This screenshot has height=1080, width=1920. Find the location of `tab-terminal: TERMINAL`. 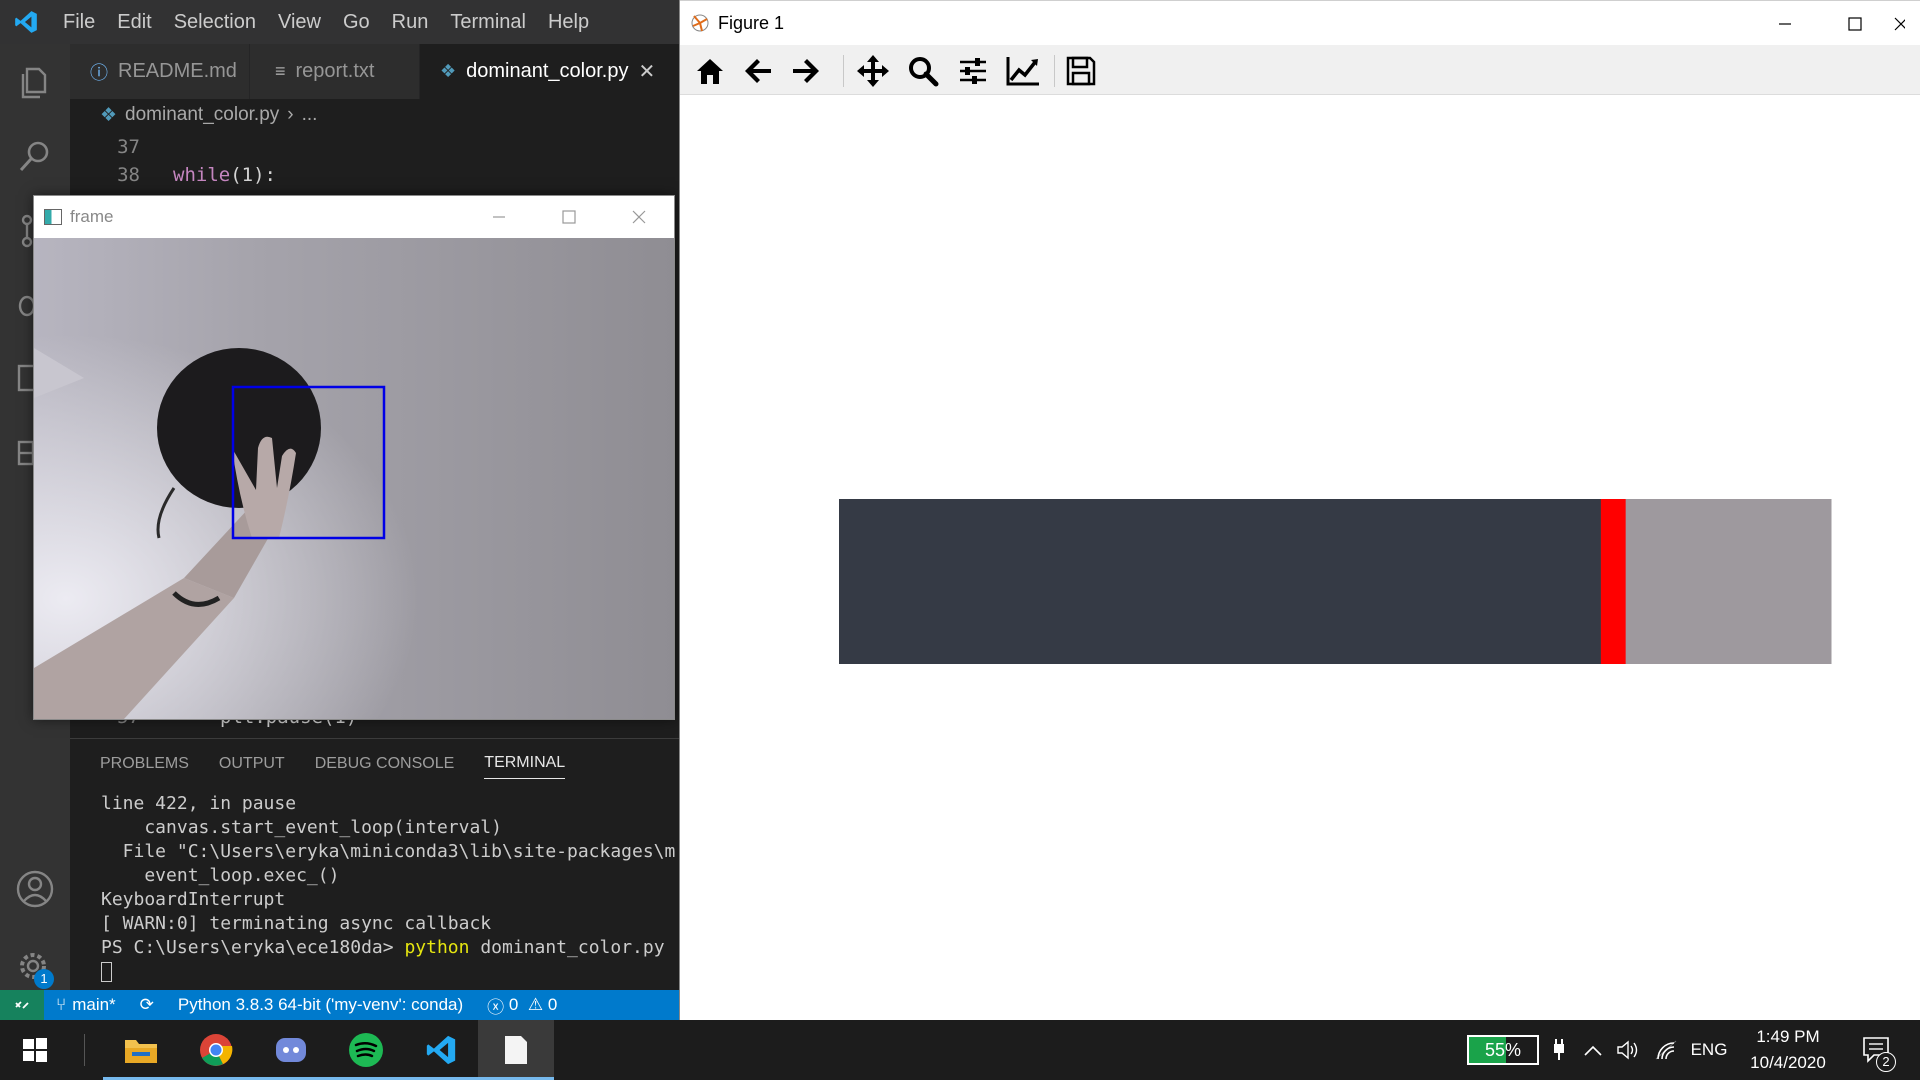

tab-terminal: TERMINAL is located at coordinates (525, 763).